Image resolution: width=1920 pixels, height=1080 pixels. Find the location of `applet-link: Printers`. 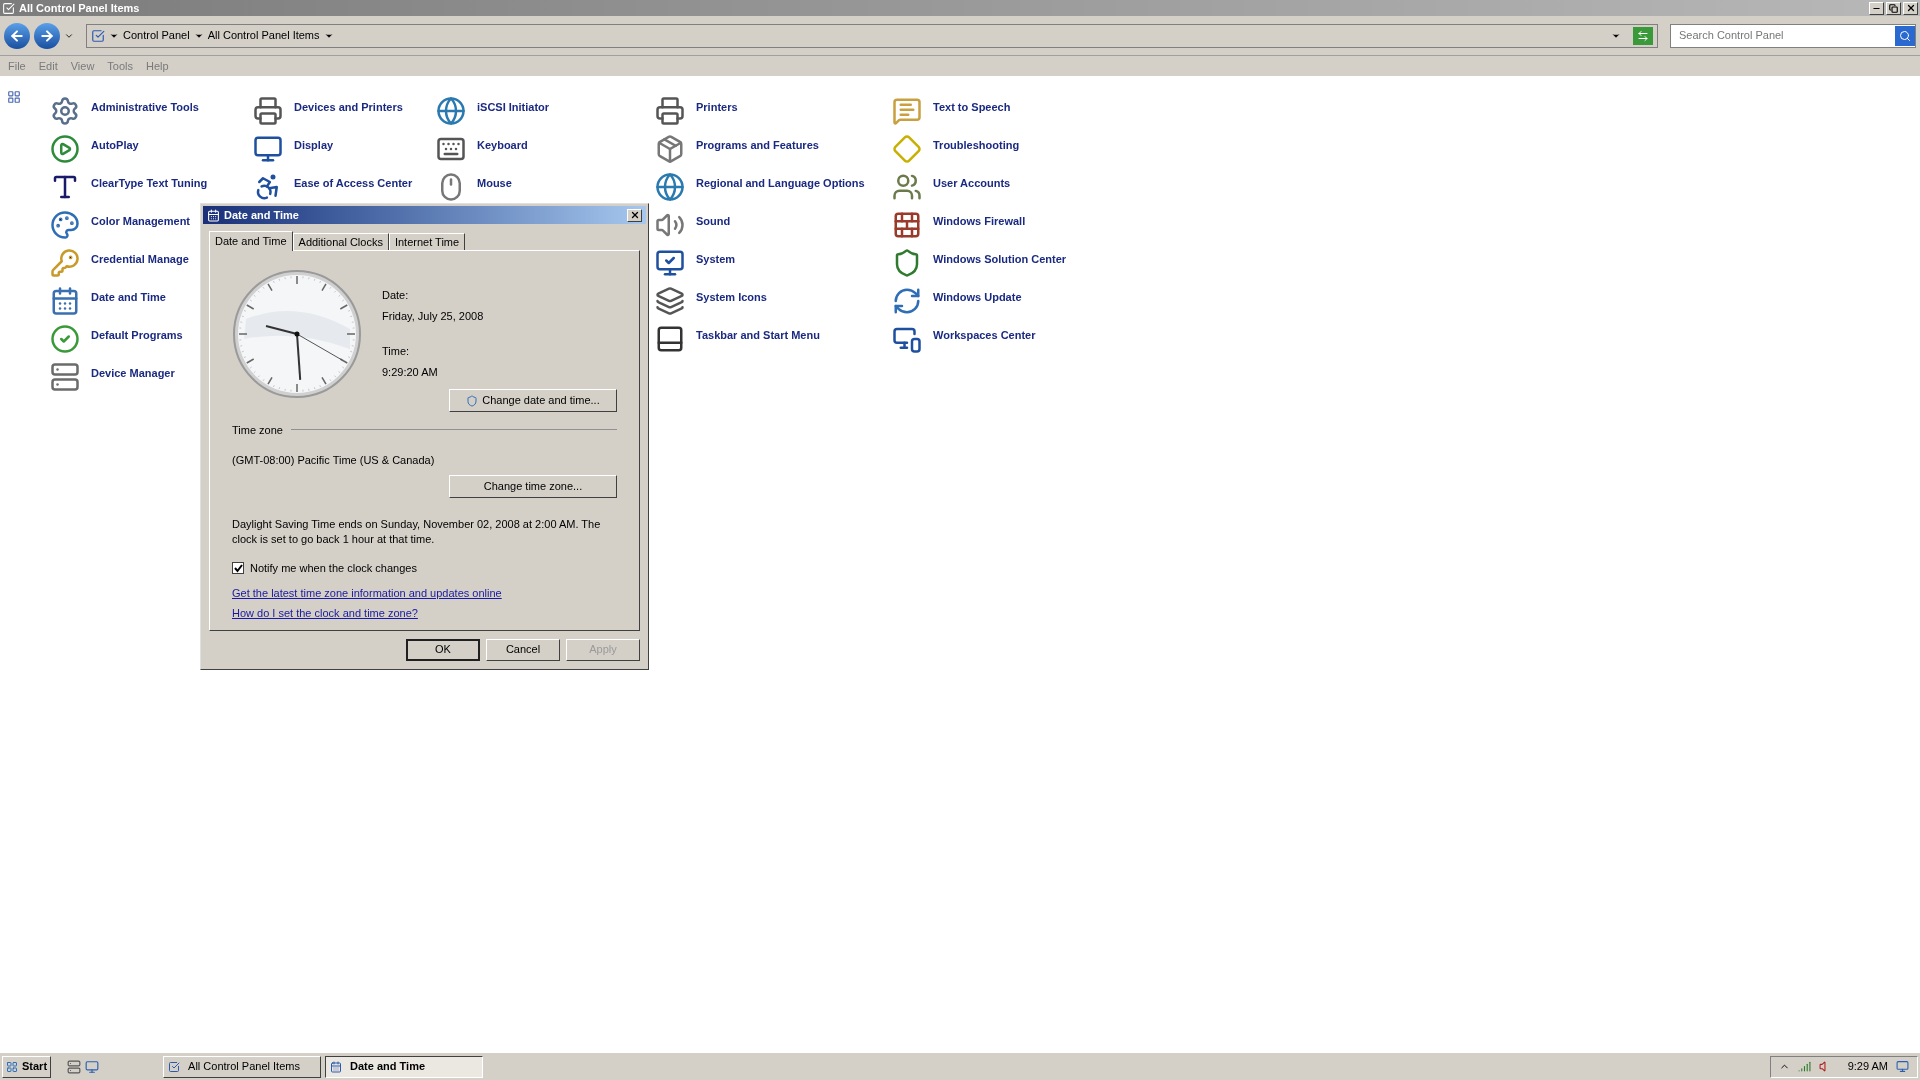

applet-link: Printers is located at coordinates (717, 107).